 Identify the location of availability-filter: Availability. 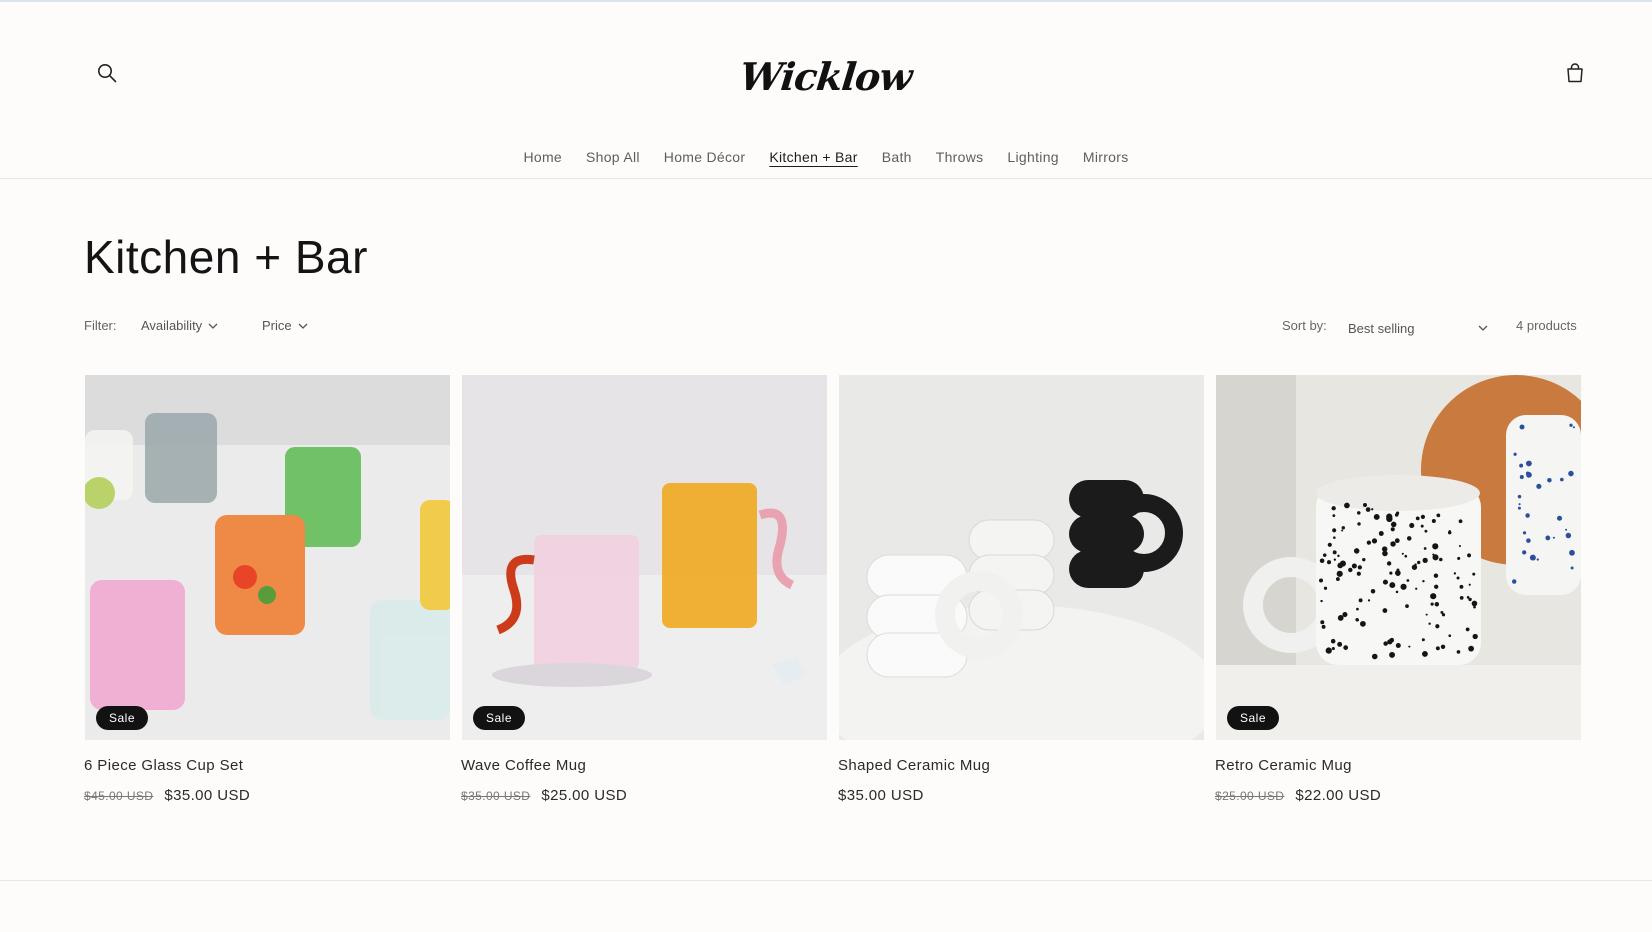
(179, 325).